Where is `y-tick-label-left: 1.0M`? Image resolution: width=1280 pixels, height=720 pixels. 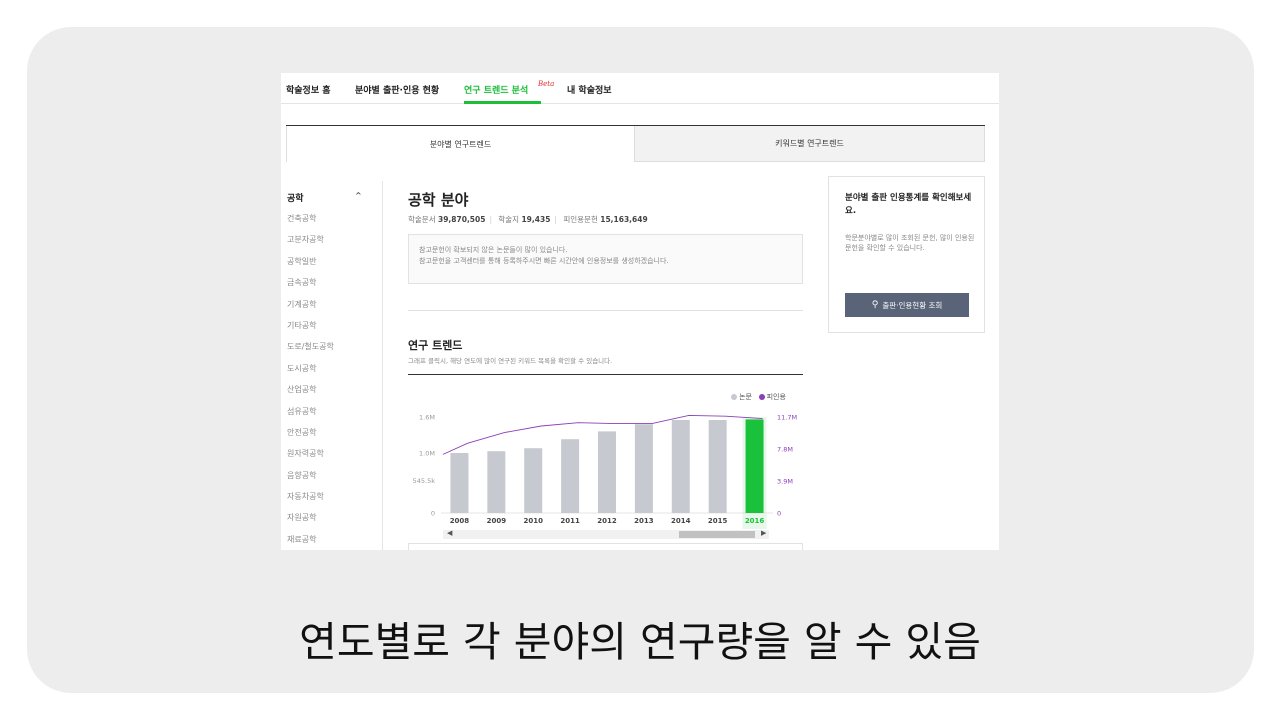 y-tick-label-left: 1.0M is located at coordinates (427, 454).